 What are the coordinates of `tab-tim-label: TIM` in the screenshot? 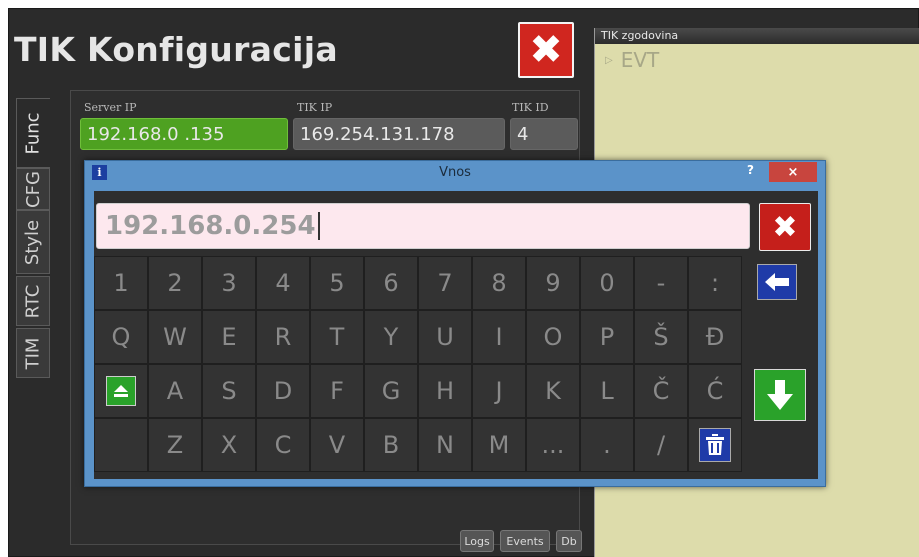 It's located at (33, 353).